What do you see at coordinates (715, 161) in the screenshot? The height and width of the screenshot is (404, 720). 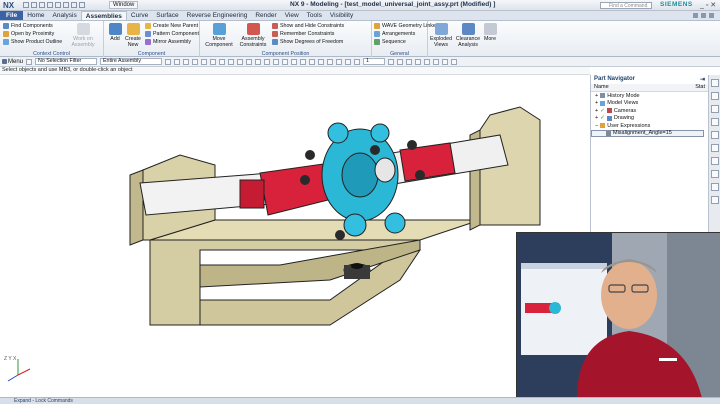 I see `history-icon` at bounding box center [715, 161].